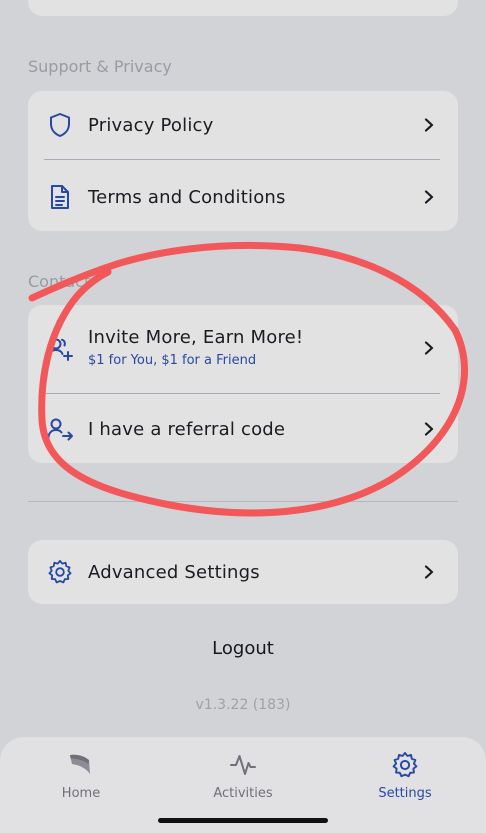 This screenshot has height=833, width=486. Describe the element at coordinates (60, 429) in the screenshot. I see `referral-user-icon` at that location.